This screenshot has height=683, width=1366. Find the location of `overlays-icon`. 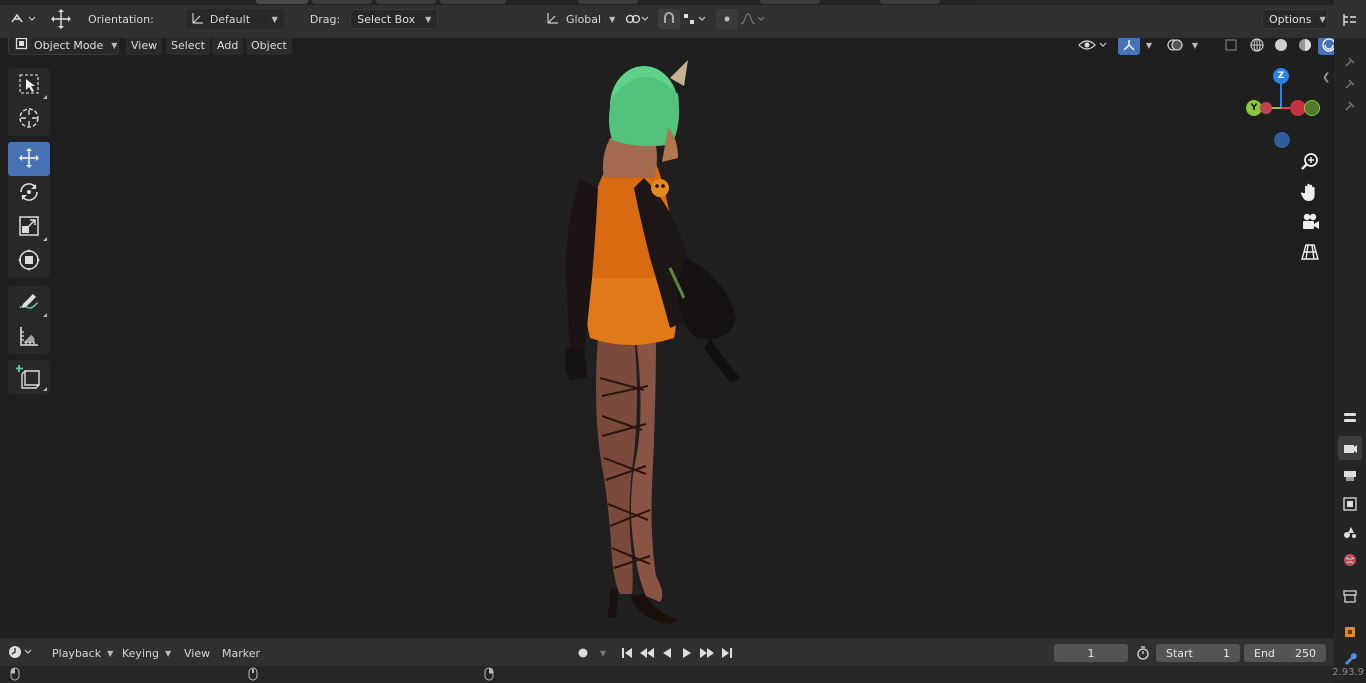

overlays-icon is located at coordinates (1175, 46).